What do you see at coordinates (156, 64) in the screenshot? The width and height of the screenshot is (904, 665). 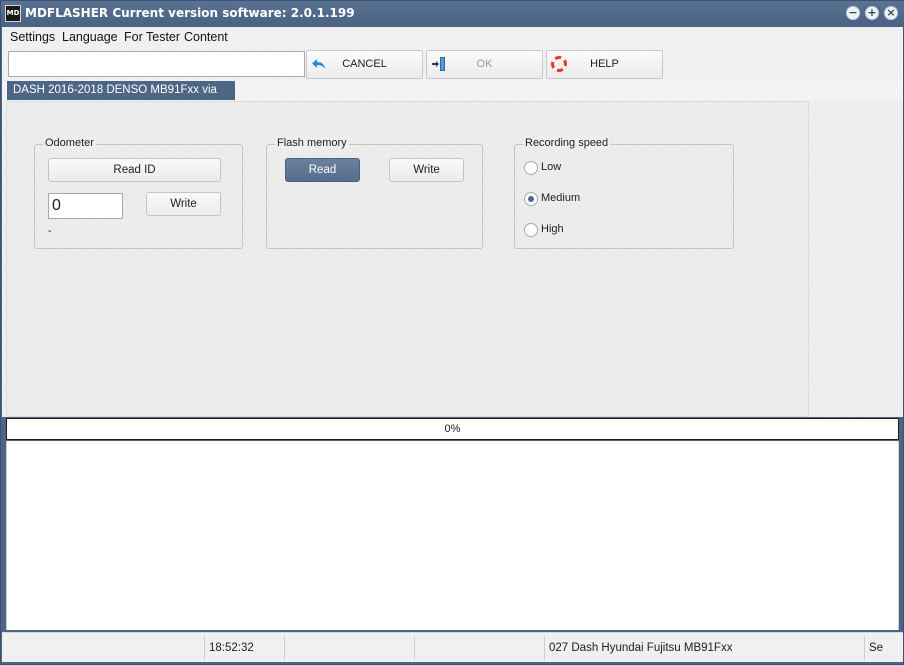 I see `command-input` at bounding box center [156, 64].